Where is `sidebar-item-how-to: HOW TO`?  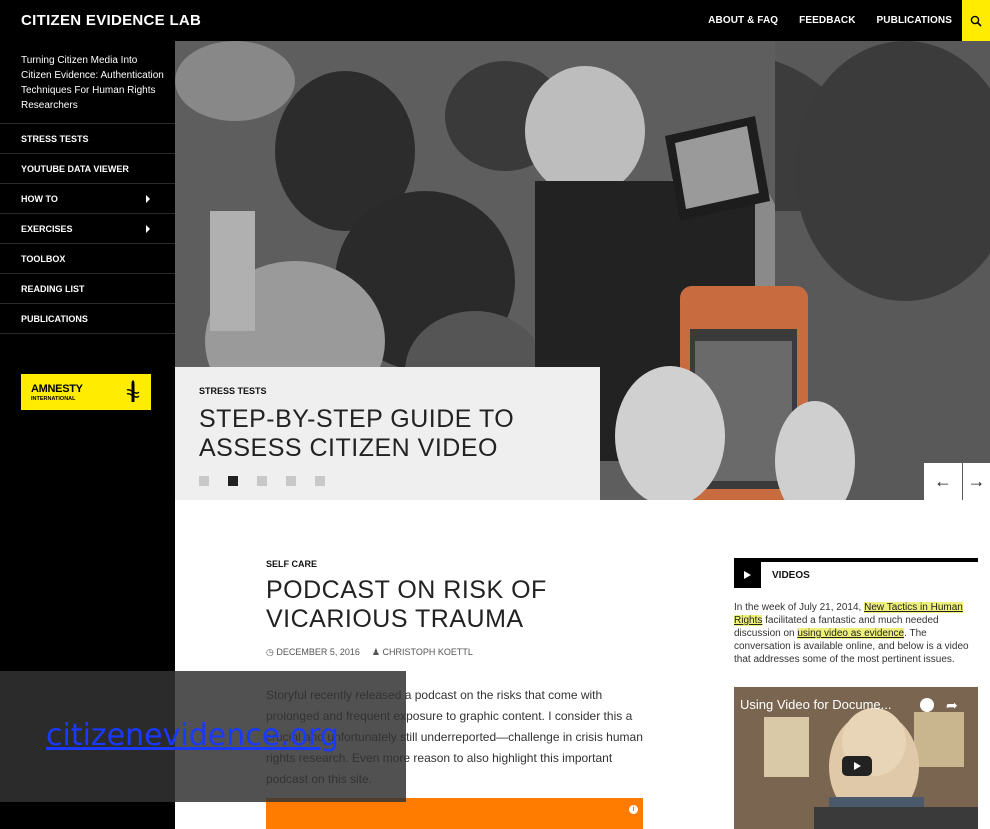 sidebar-item-how-to: HOW TO is located at coordinates (87, 199).